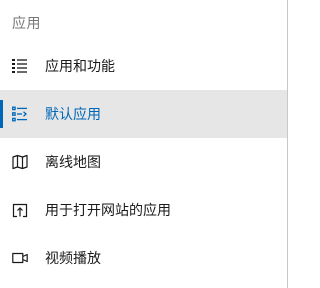 The width and height of the screenshot is (320, 288). What do you see at coordinates (143, 258) in the screenshot?
I see `nav-item-video-playback: 视频播放` at bounding box center [143, 258].